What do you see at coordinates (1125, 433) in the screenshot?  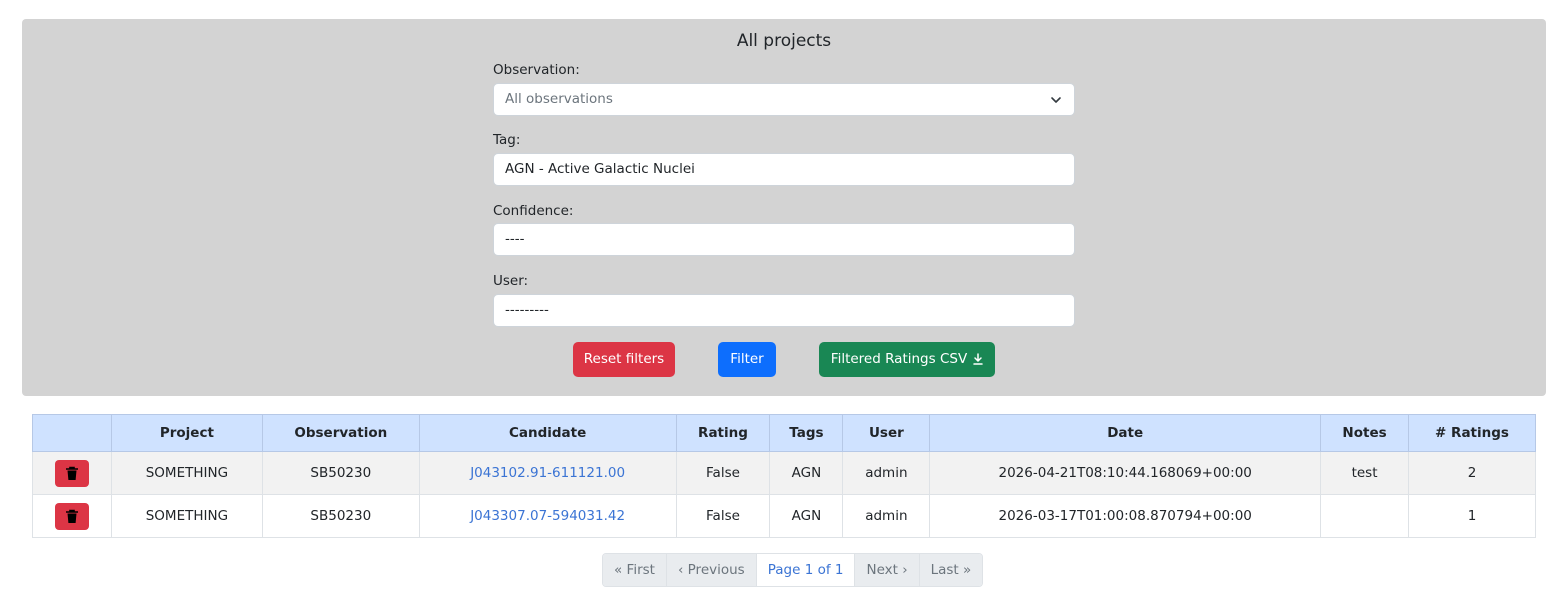 I see `header-date: Date` at bounding box center [1125, 433].